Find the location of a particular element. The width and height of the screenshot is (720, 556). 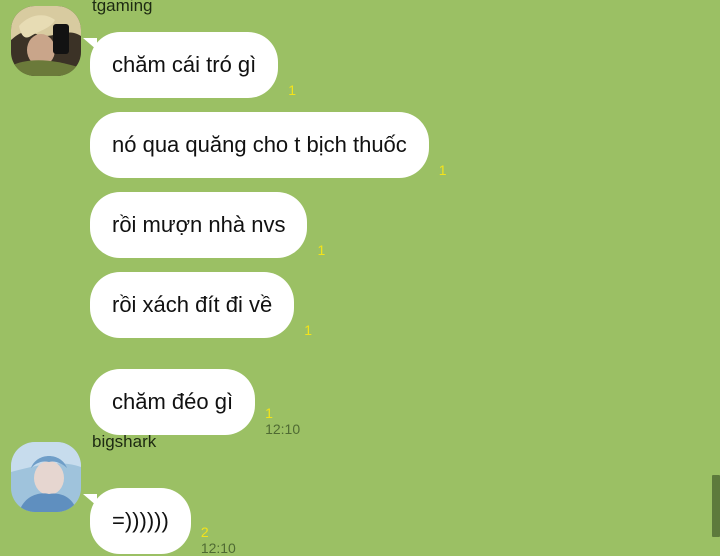

message-row: rồi mượn nhà nvs 1 is located at coordinates (207, 225).